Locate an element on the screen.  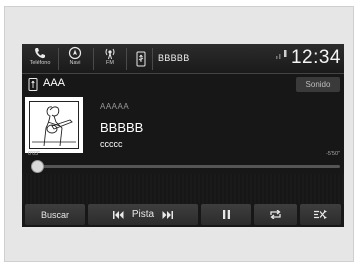
track-control: Pista is located at coordinates (143, 214).